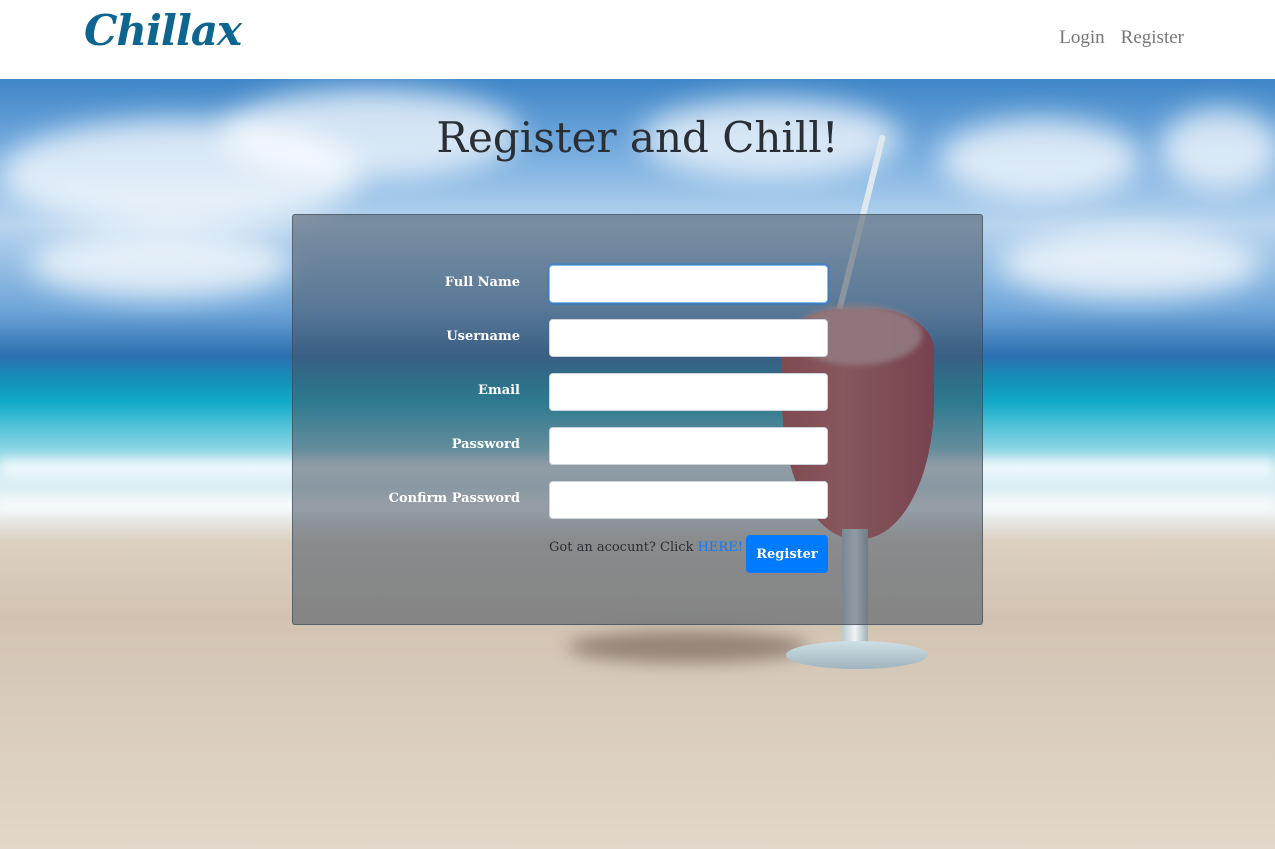 This screenshot has width=1275, height=849. What do you see at coordinates (637, 137) in the screenshot?
I see `page-title: Register and Chill!` at bounding box center [637, 137].